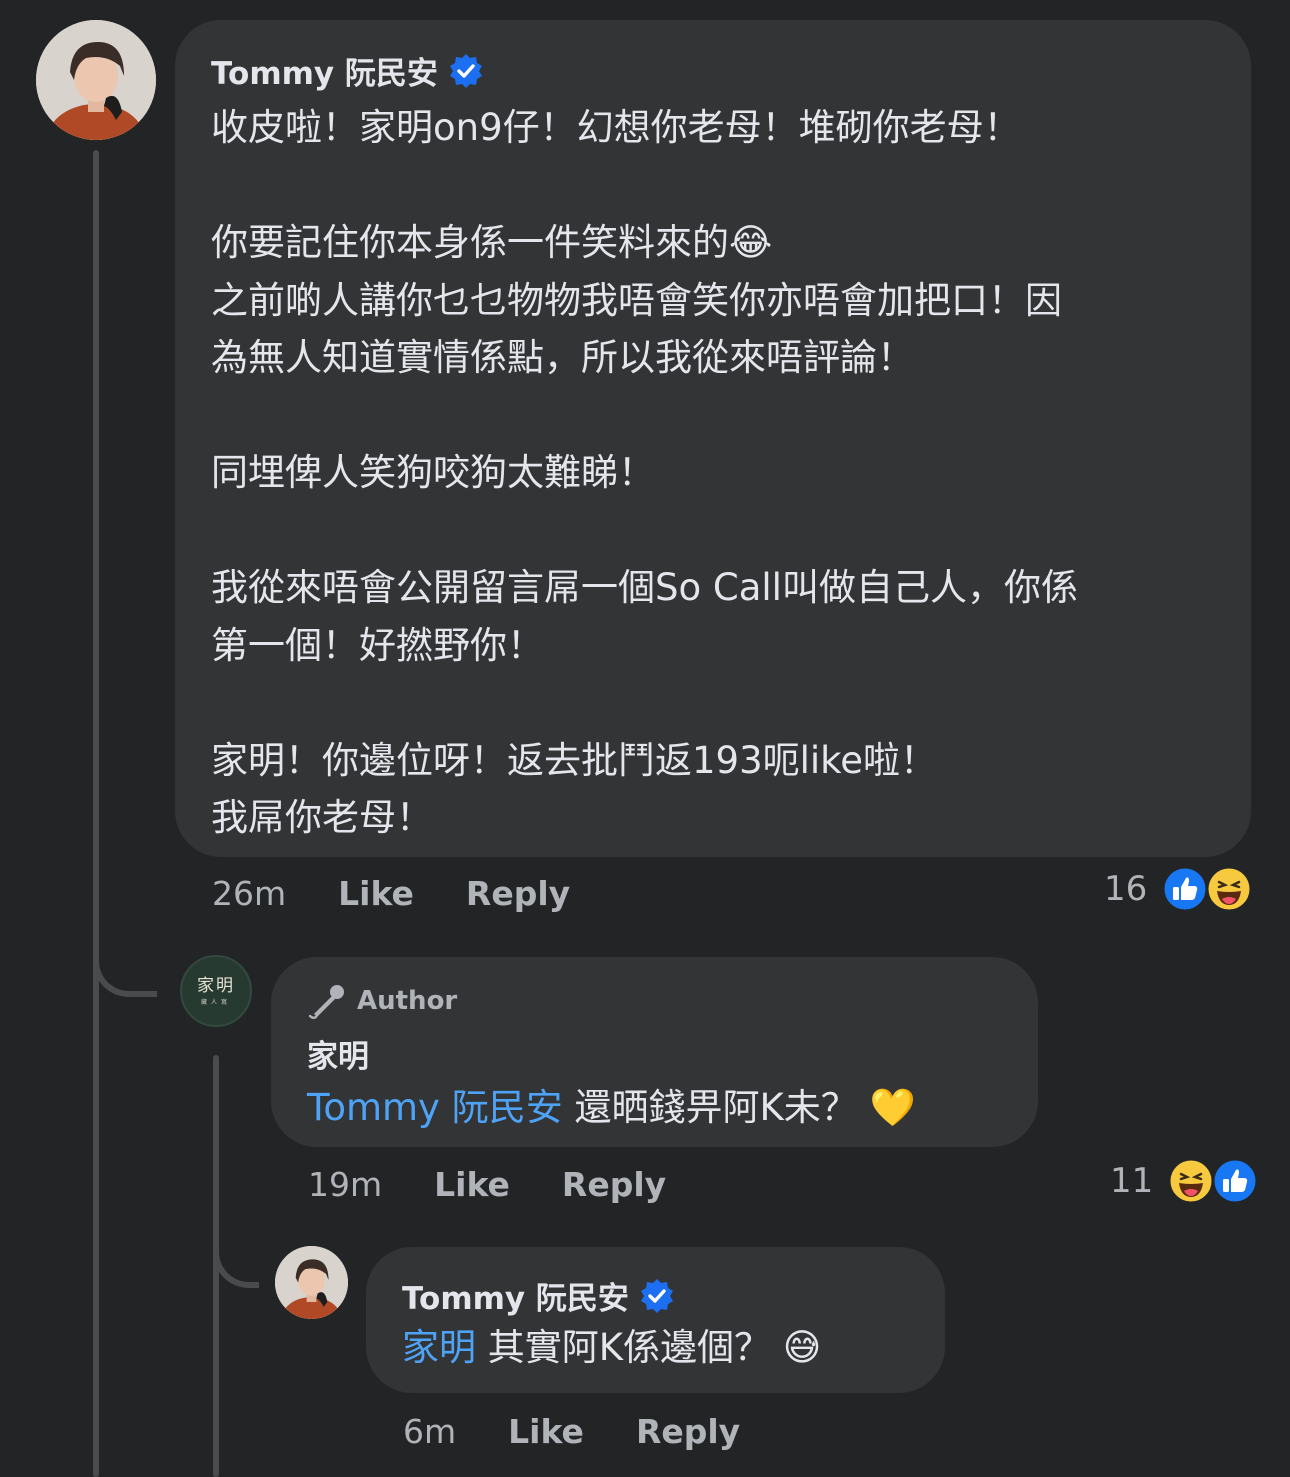 The width and height of the screenshot is (1290, 1477). Describe the element at coordinates (430, 1431) in the screenshot. I see `comment-timestamp: 6m` at that location.